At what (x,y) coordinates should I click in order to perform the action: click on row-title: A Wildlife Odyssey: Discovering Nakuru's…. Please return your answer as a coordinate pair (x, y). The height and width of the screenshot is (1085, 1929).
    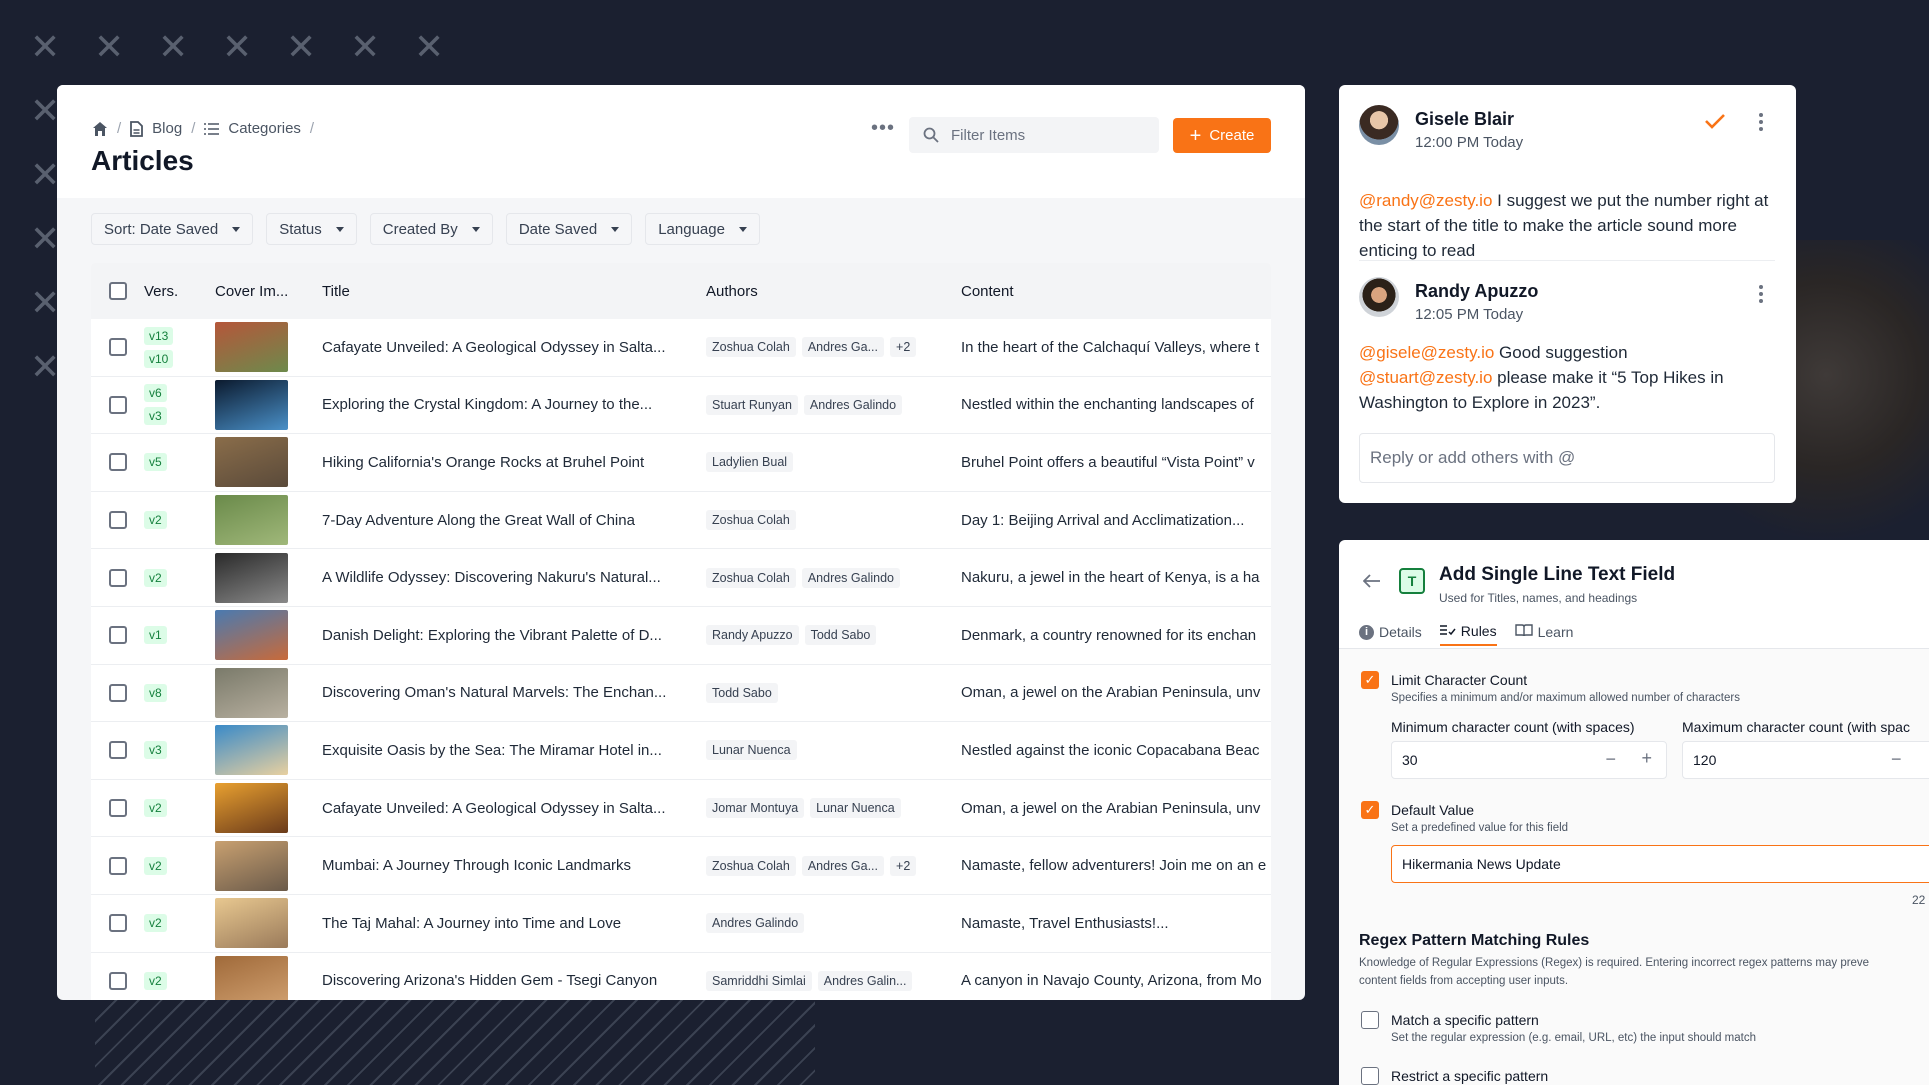
    Looking at the image, I should click on (514, 577).